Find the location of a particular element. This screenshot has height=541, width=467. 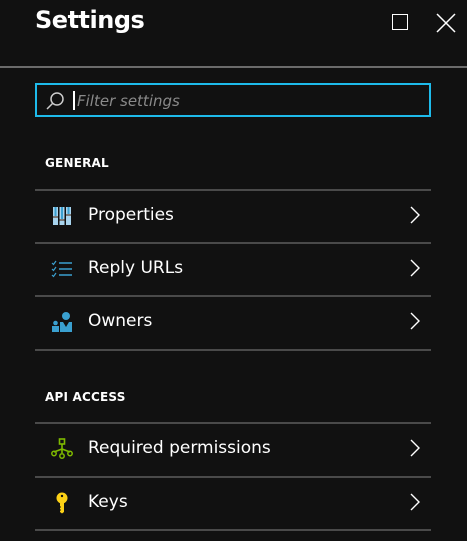

item-label: Owners is located at coordinates (120, 321).